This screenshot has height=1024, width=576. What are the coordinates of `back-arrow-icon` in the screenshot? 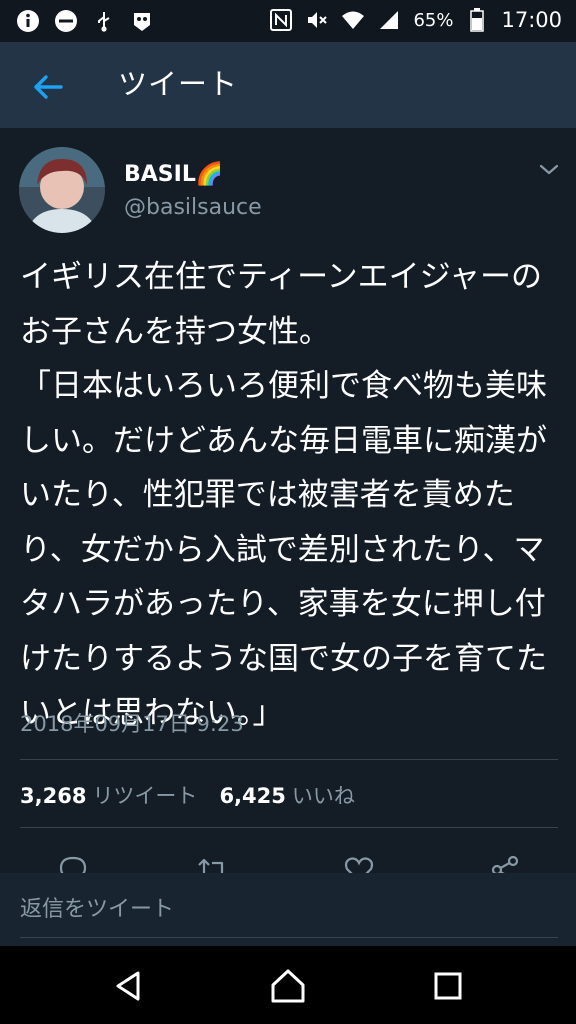 It's located at (48, 87).